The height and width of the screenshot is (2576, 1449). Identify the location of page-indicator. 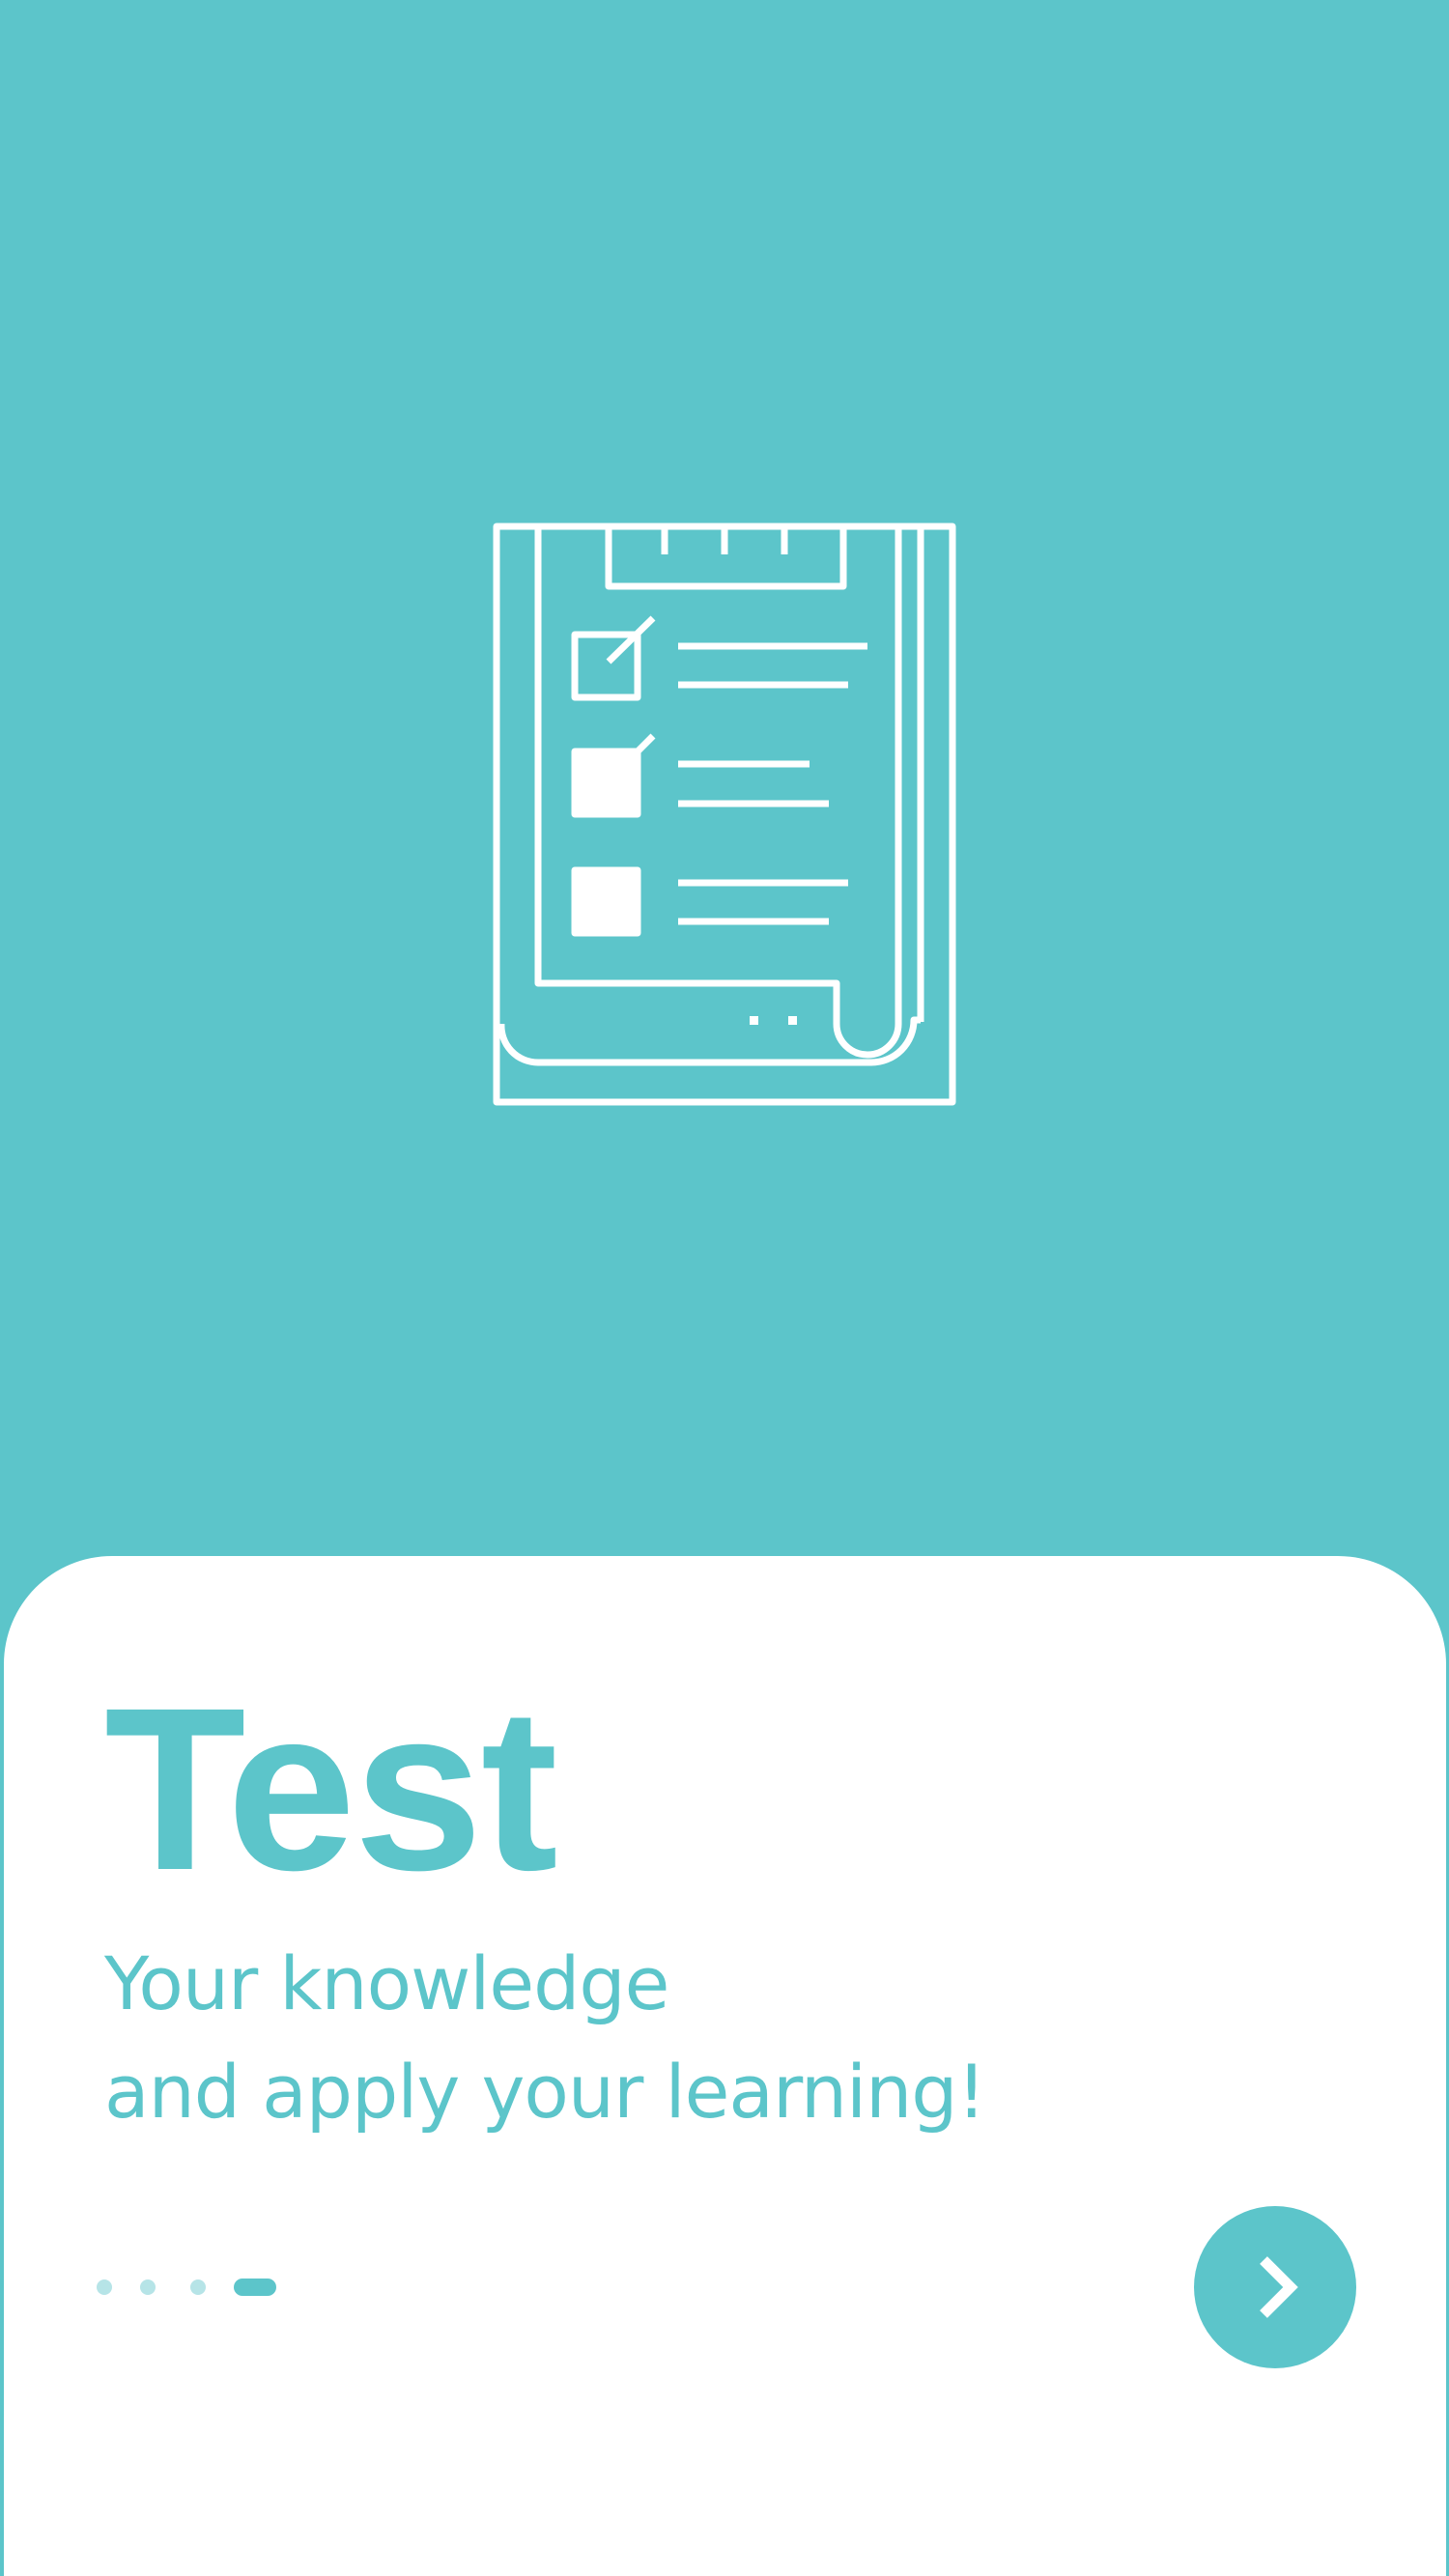
(193, 2287).